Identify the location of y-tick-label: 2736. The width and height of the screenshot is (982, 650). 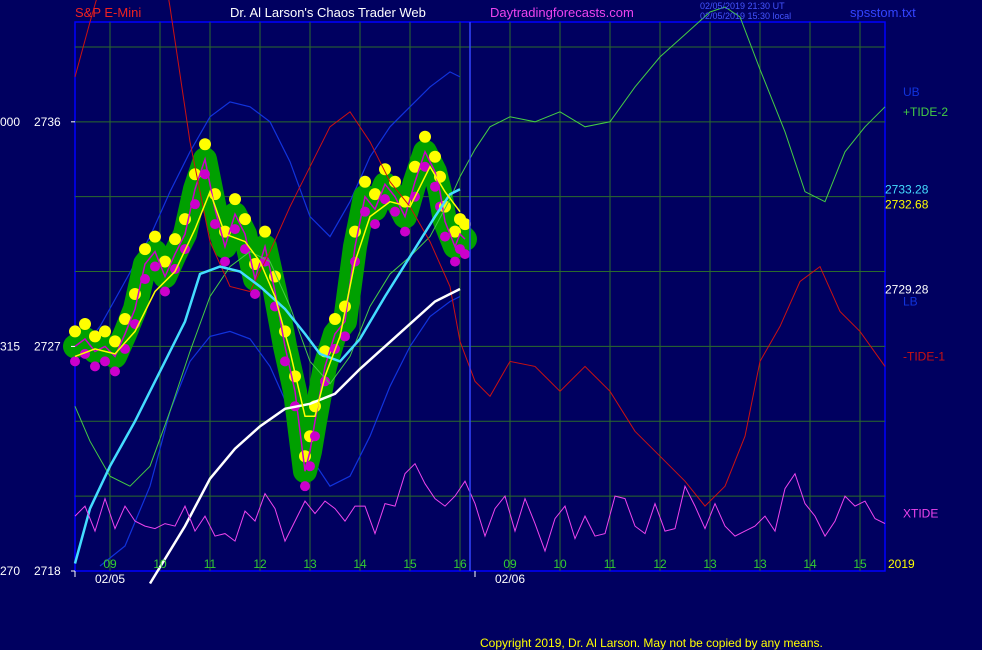
(47, 122).